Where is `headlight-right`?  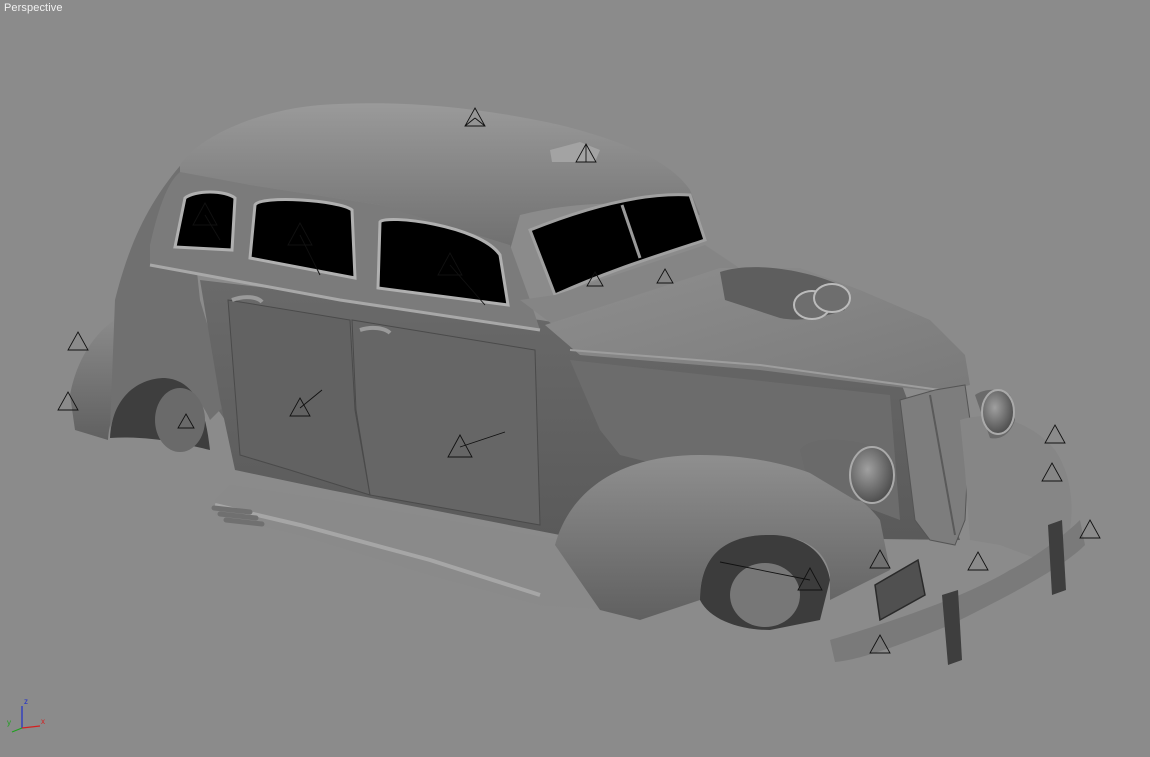 headlight-right is located at coordinates (998, 412).